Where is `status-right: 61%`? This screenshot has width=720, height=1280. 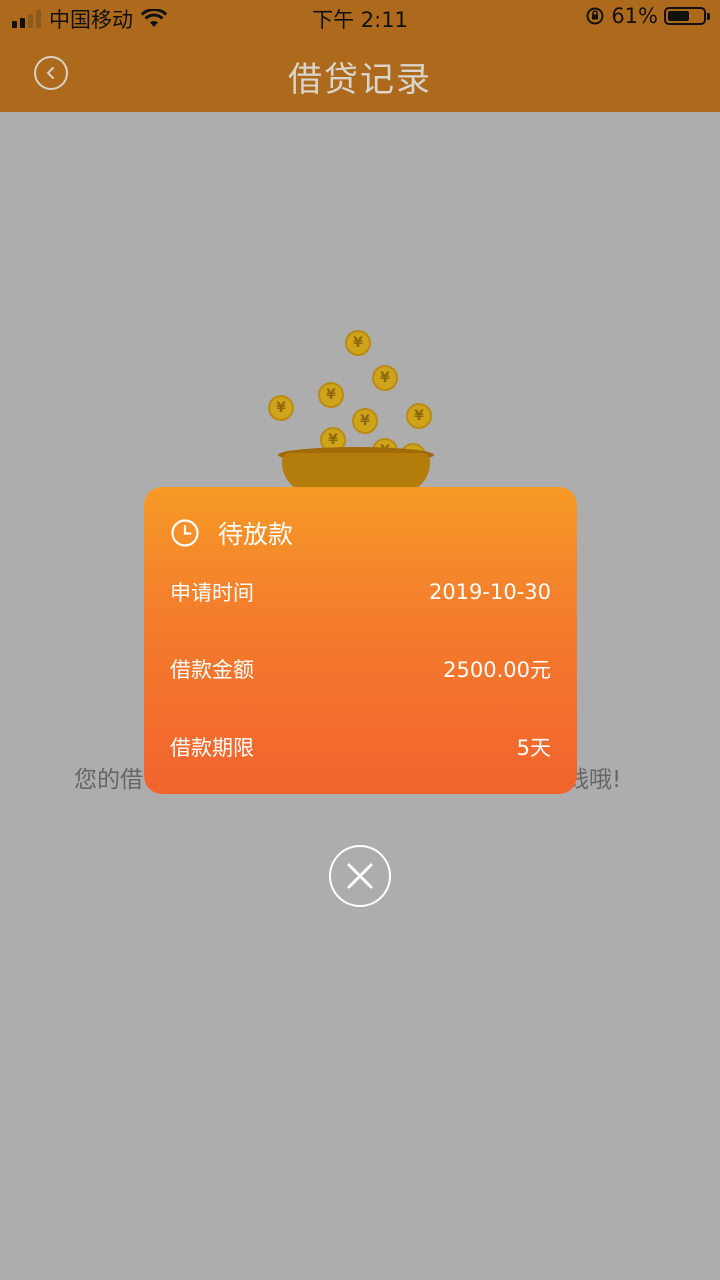
status-right: 61% is located at coordinates (647, 16).